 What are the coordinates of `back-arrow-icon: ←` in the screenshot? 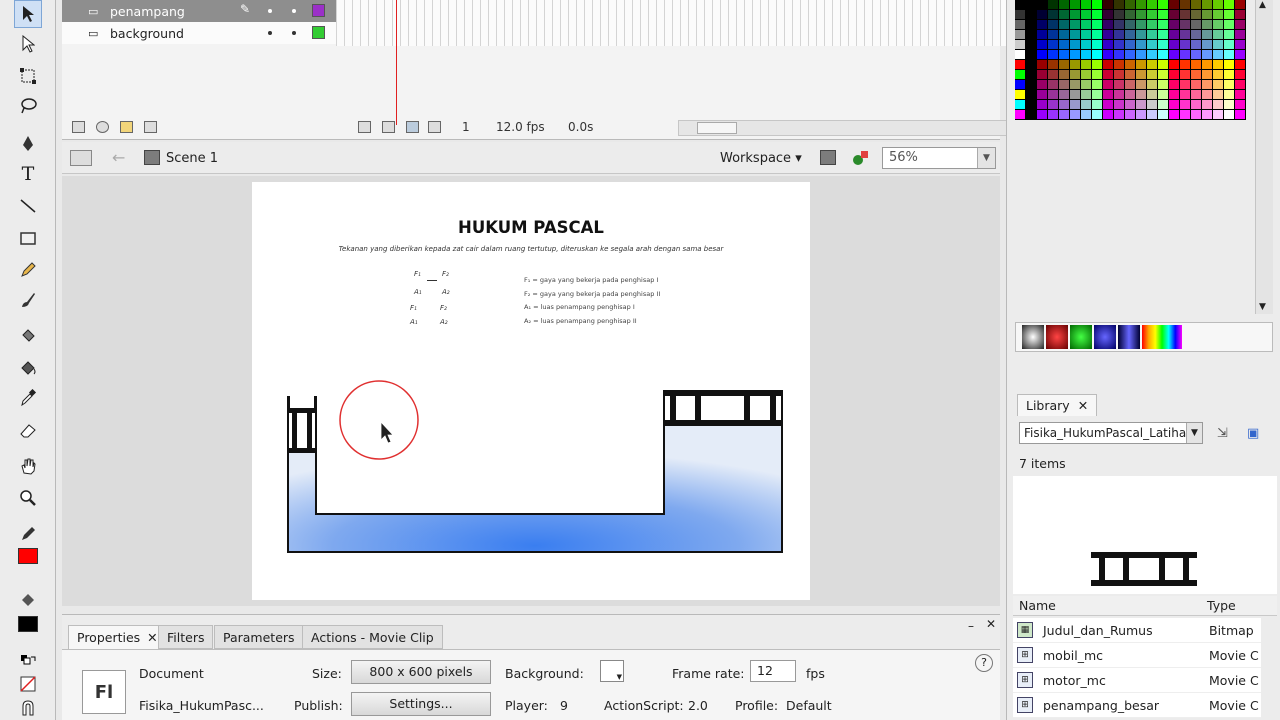 It's located at (118, 157).